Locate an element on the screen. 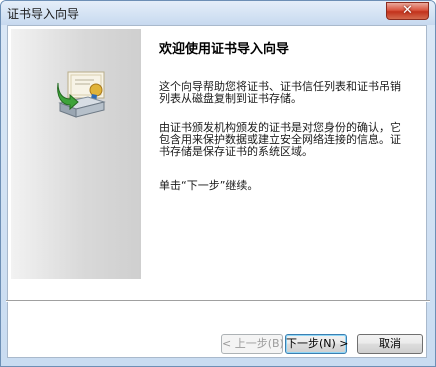 This screenshot has height=367, width=436. certificate-import-icon is located at coordinates (81, 94).